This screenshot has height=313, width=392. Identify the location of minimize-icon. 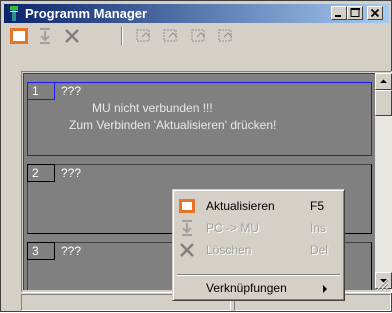
(338, 16).